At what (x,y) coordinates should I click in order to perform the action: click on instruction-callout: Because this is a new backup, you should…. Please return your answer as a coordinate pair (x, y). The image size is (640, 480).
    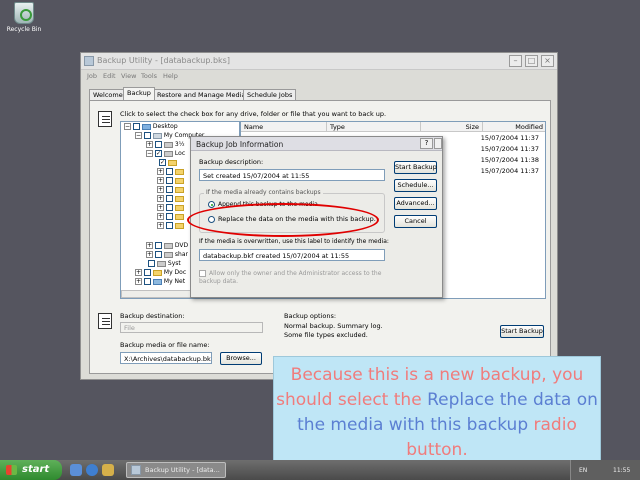
    Looking at the image, I should click on (437, 412).